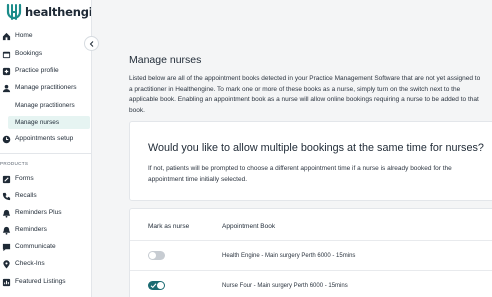 The width and height of the screenshot is (492, 297). What do you see at coordinates (45, 196) in the screenshot?
I see `sidebar-item-recalls: Recalls` at bounding box center [45, 196].